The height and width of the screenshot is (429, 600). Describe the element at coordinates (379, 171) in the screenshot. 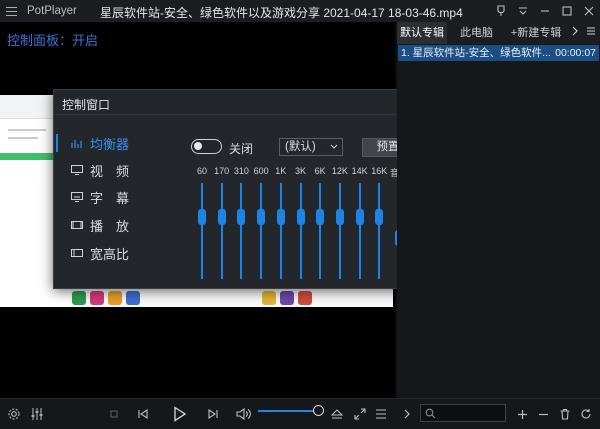

I see `eq-band-label: 16K` at that location.